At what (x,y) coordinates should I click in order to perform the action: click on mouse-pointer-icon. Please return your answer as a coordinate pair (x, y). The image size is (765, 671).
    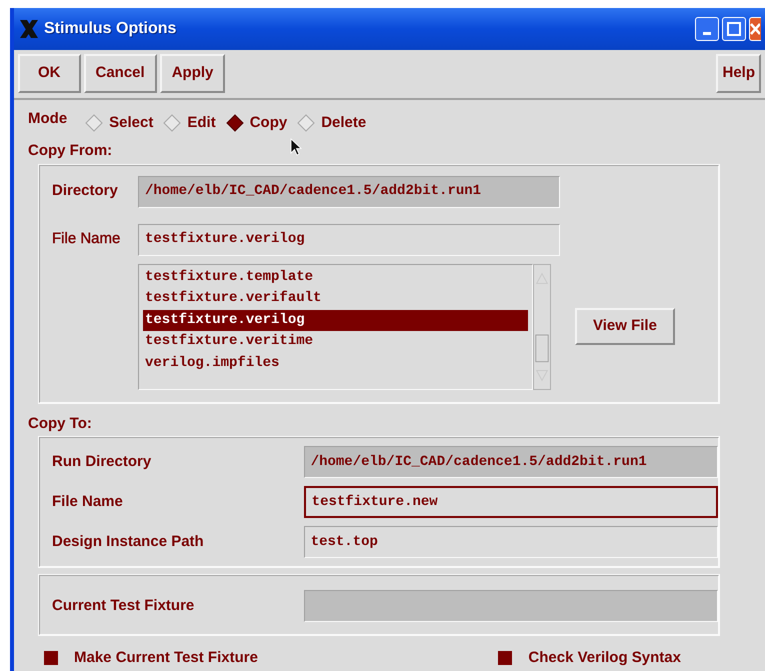
    Looking at the image, I should click on (296, 147).